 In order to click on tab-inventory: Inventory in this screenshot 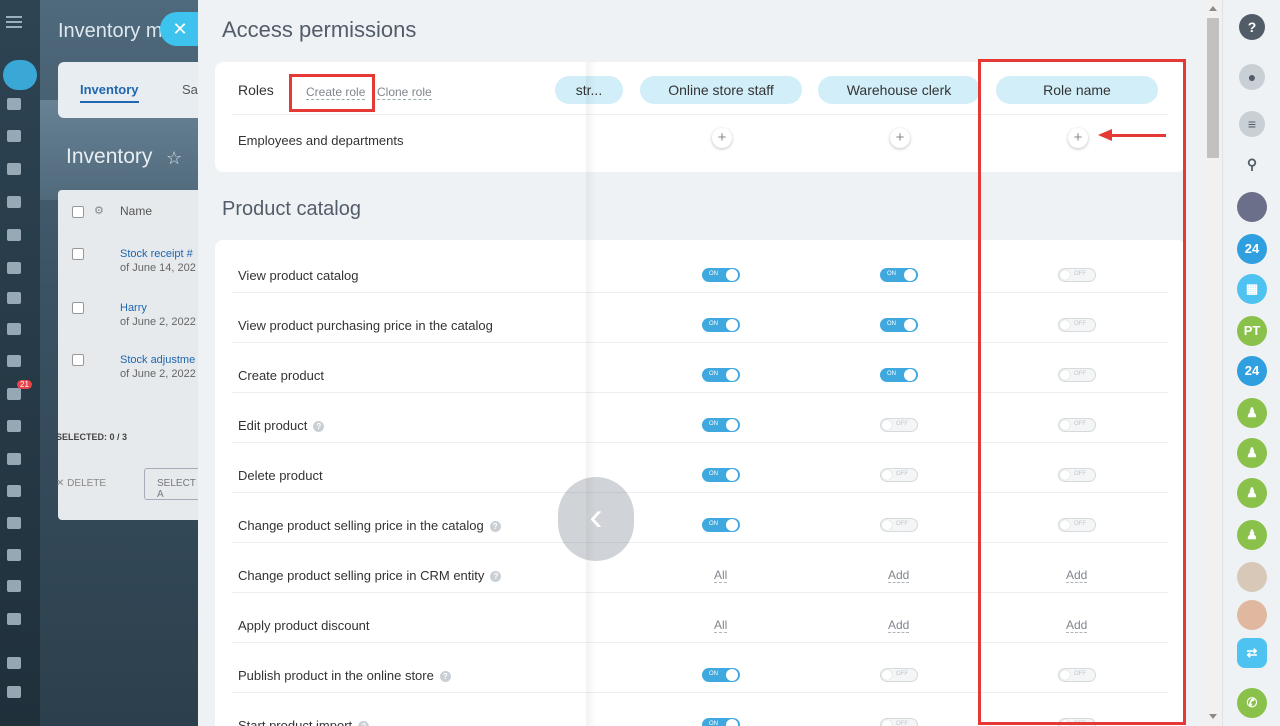, I will do `click(109, 92)`.